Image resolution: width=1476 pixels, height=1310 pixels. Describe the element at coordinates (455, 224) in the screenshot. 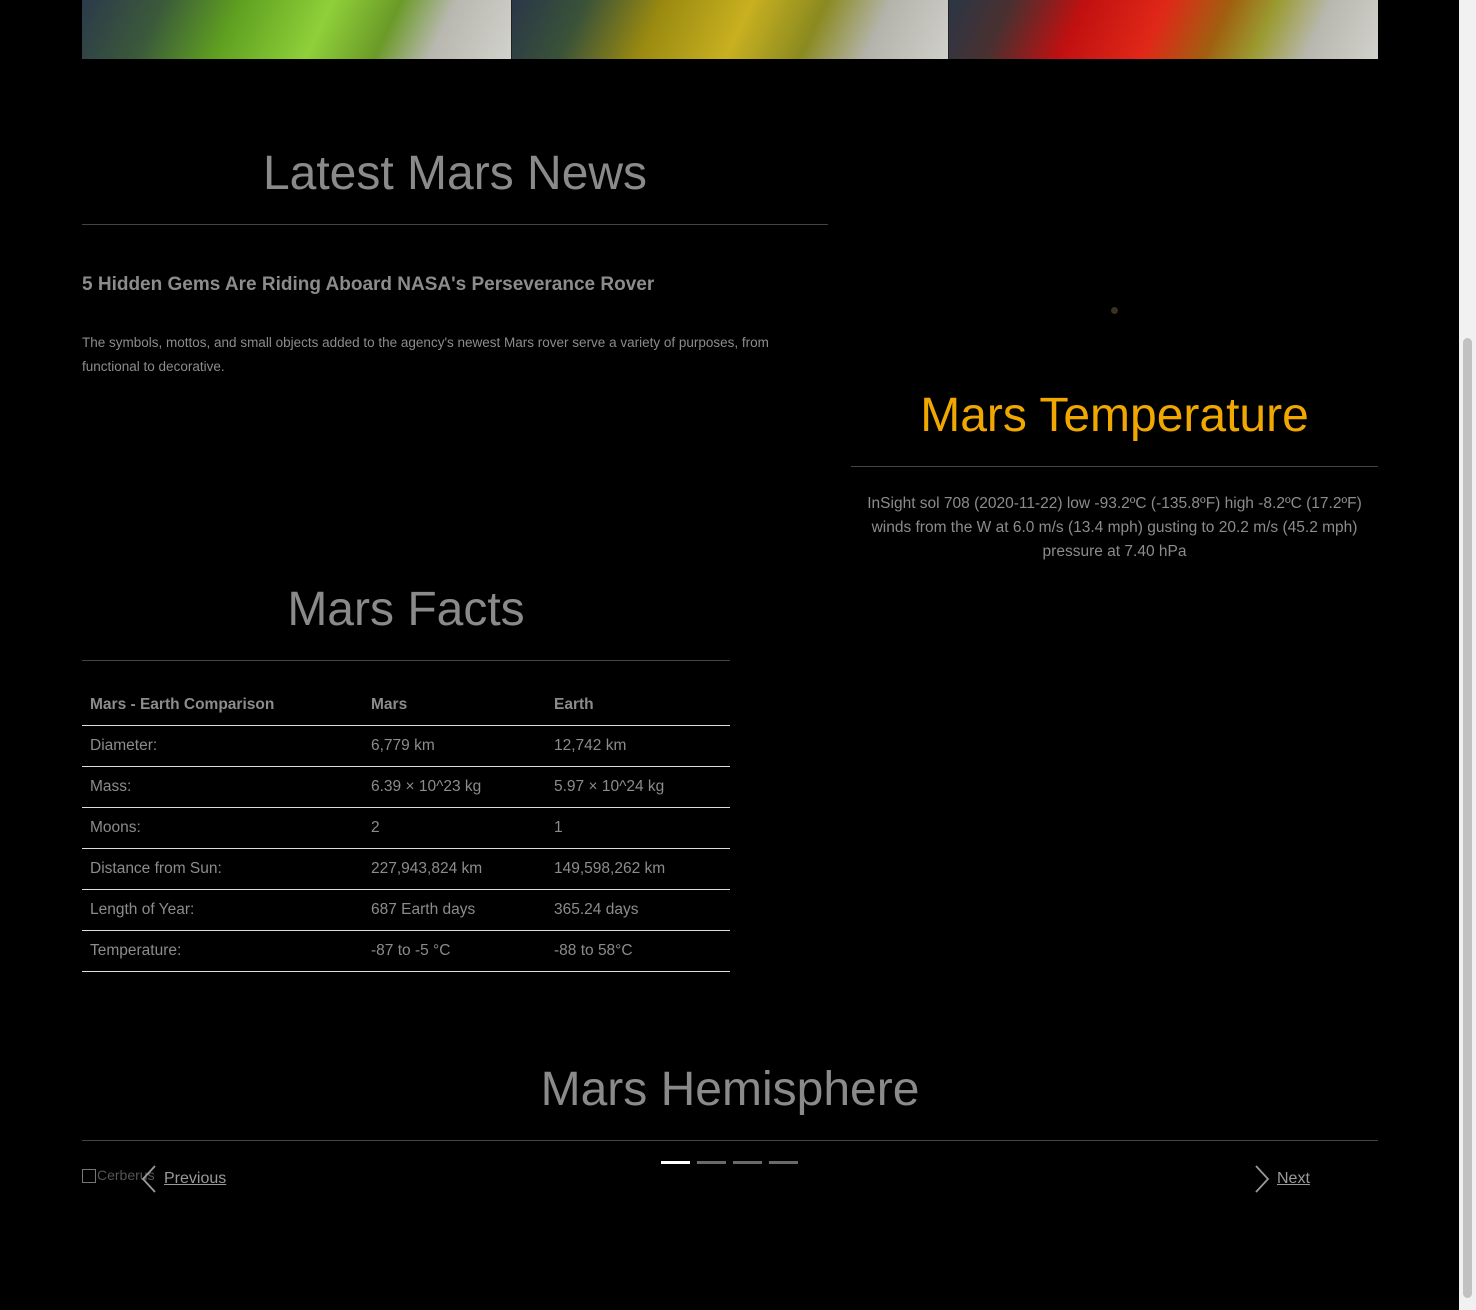

I see `news-divider` at that location.